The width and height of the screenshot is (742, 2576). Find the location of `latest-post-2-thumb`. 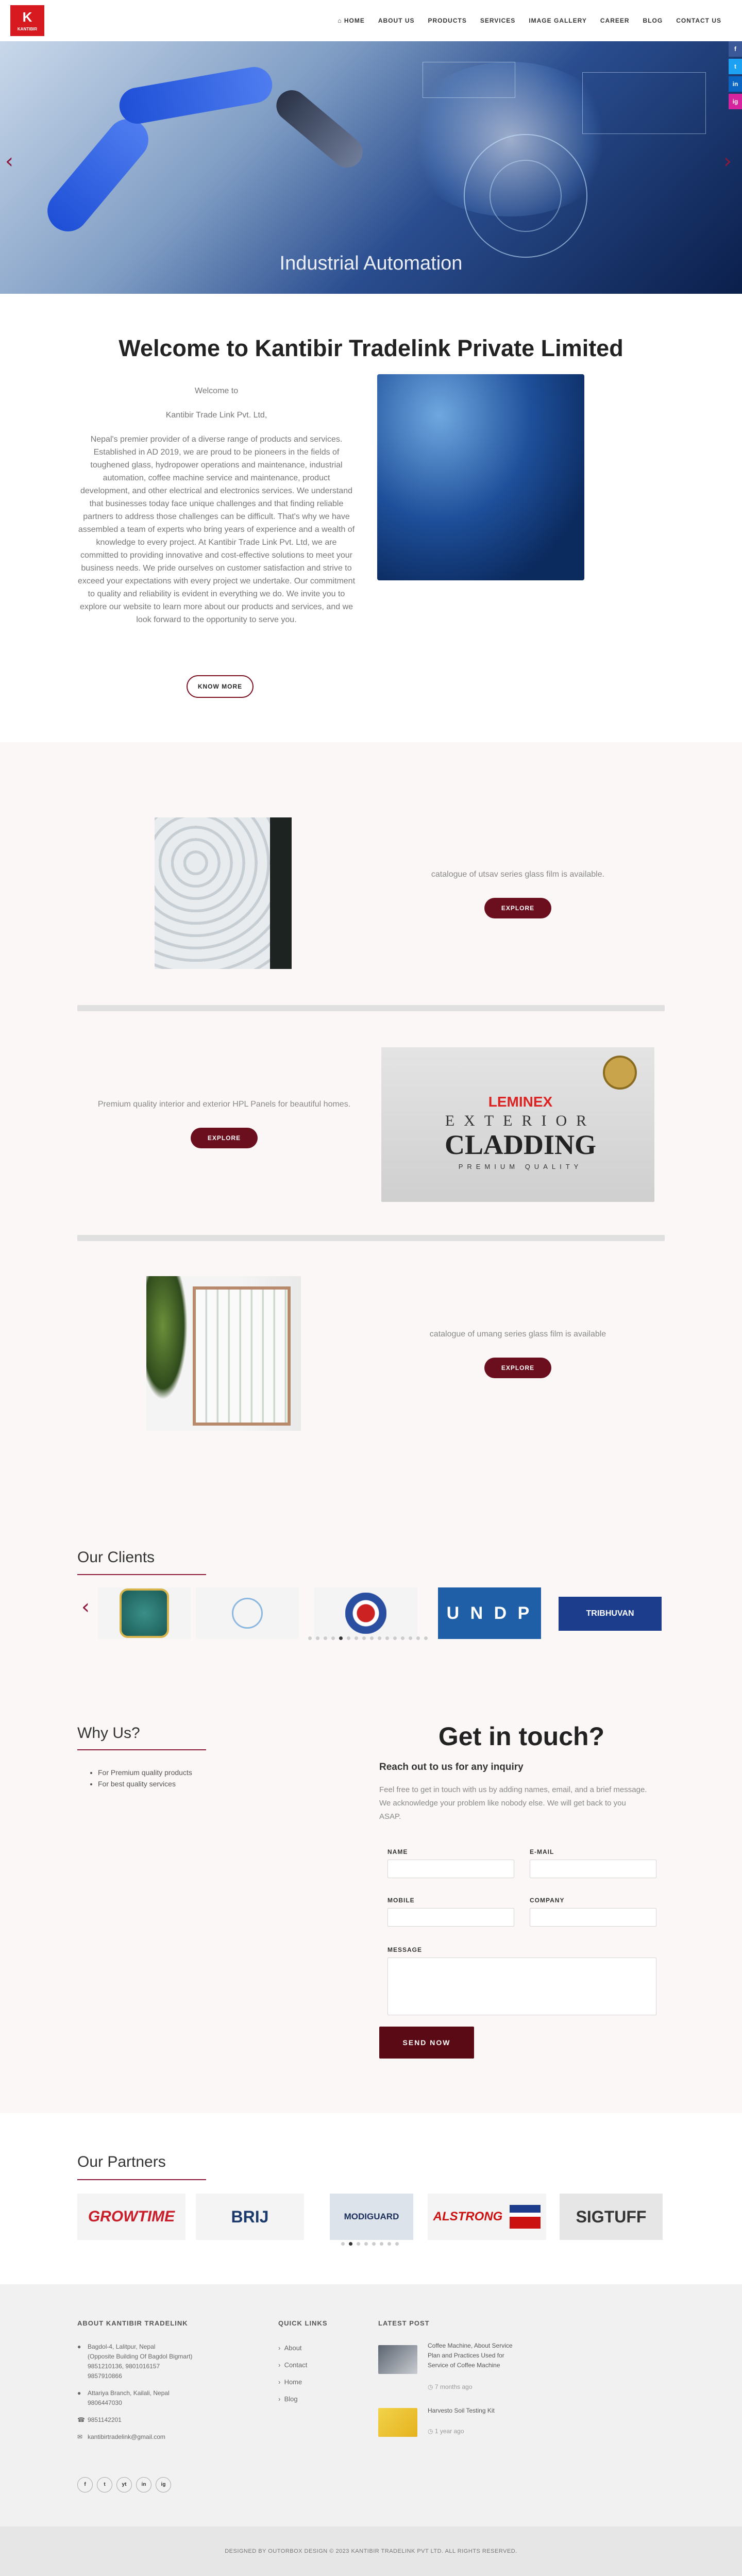

latest-post-2-thumb is located at coordinates (397, 2422).